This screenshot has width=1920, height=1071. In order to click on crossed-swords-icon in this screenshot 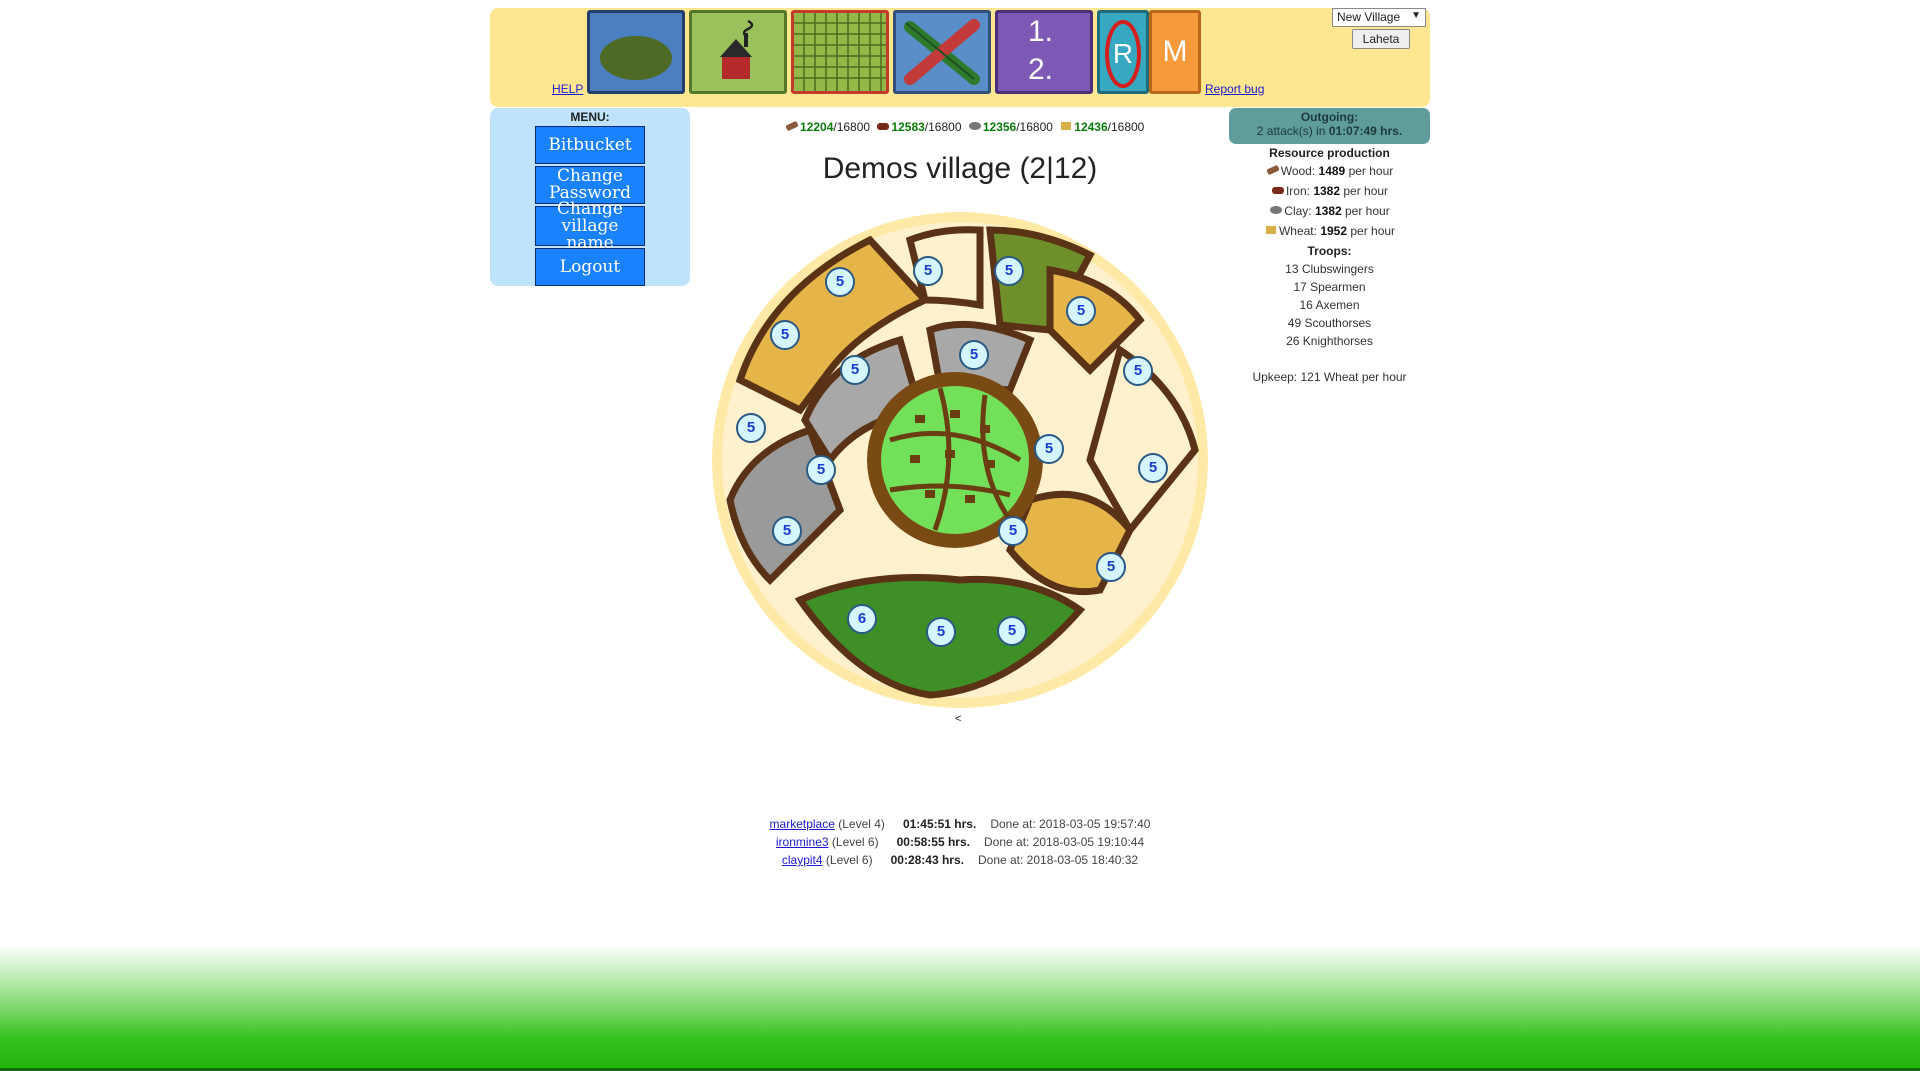, I will do `click(942, 52)`.